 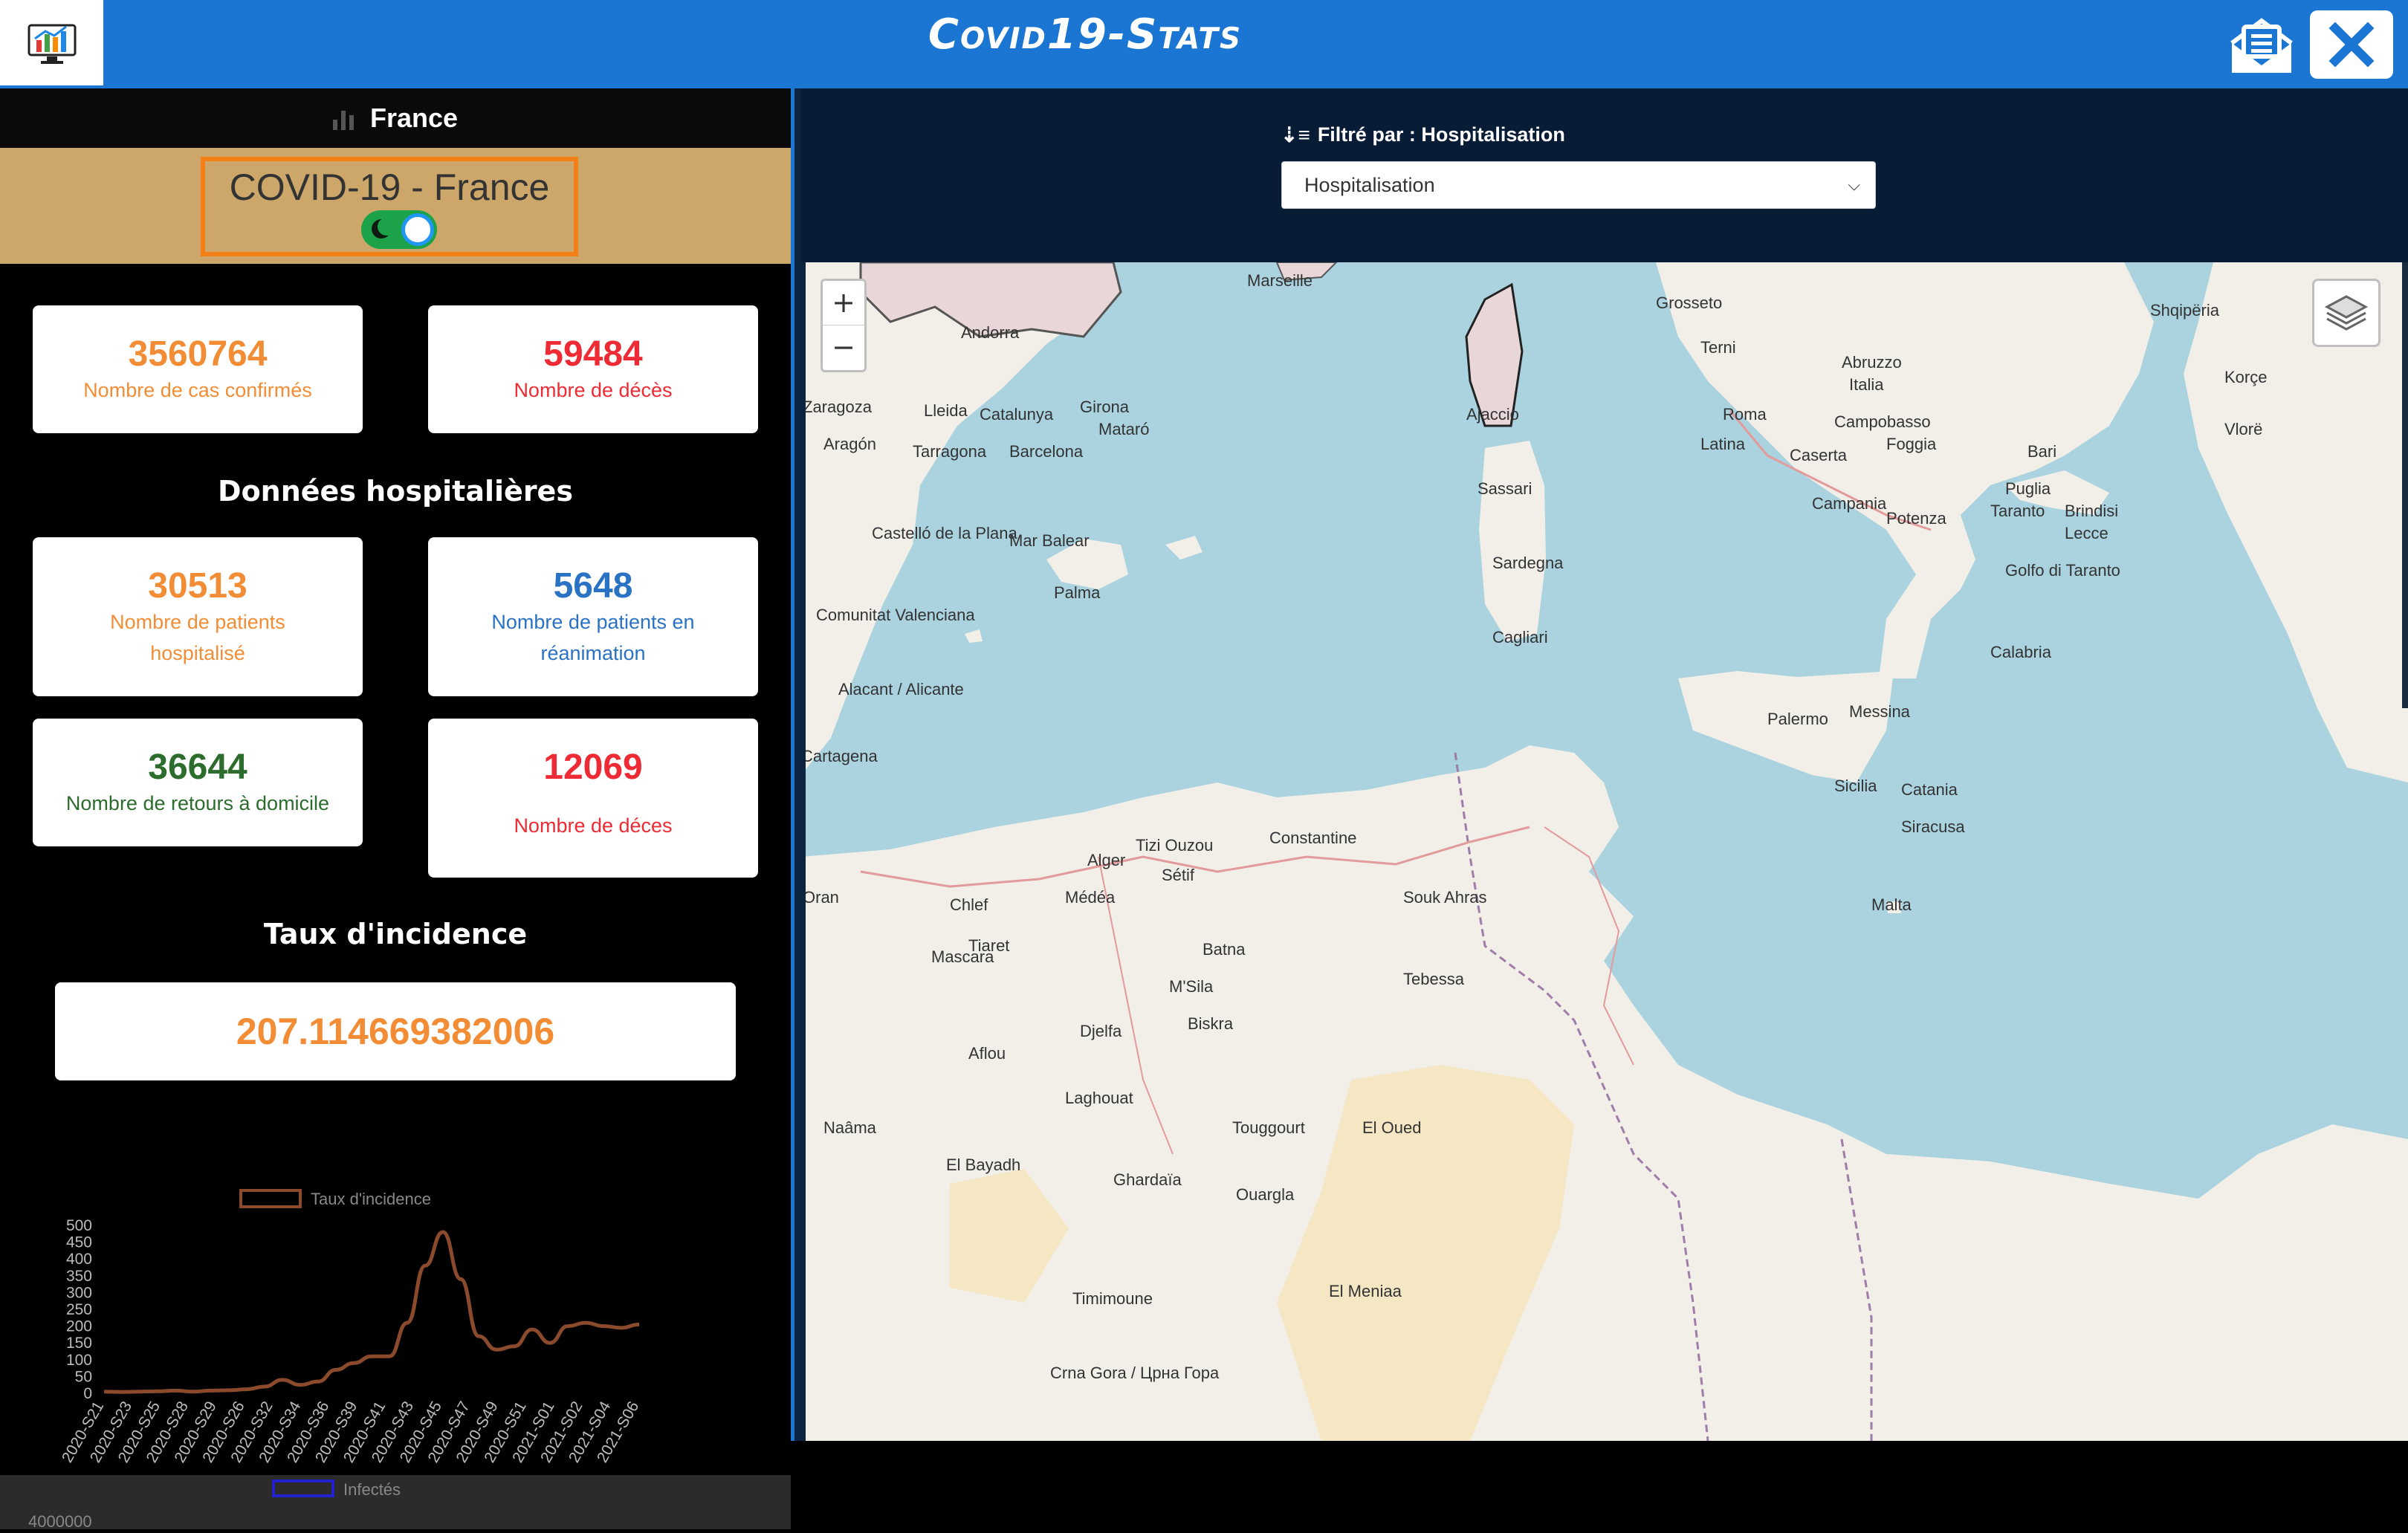 I want to click on map-place-label: Foggia, so click(x=1911, y=444).